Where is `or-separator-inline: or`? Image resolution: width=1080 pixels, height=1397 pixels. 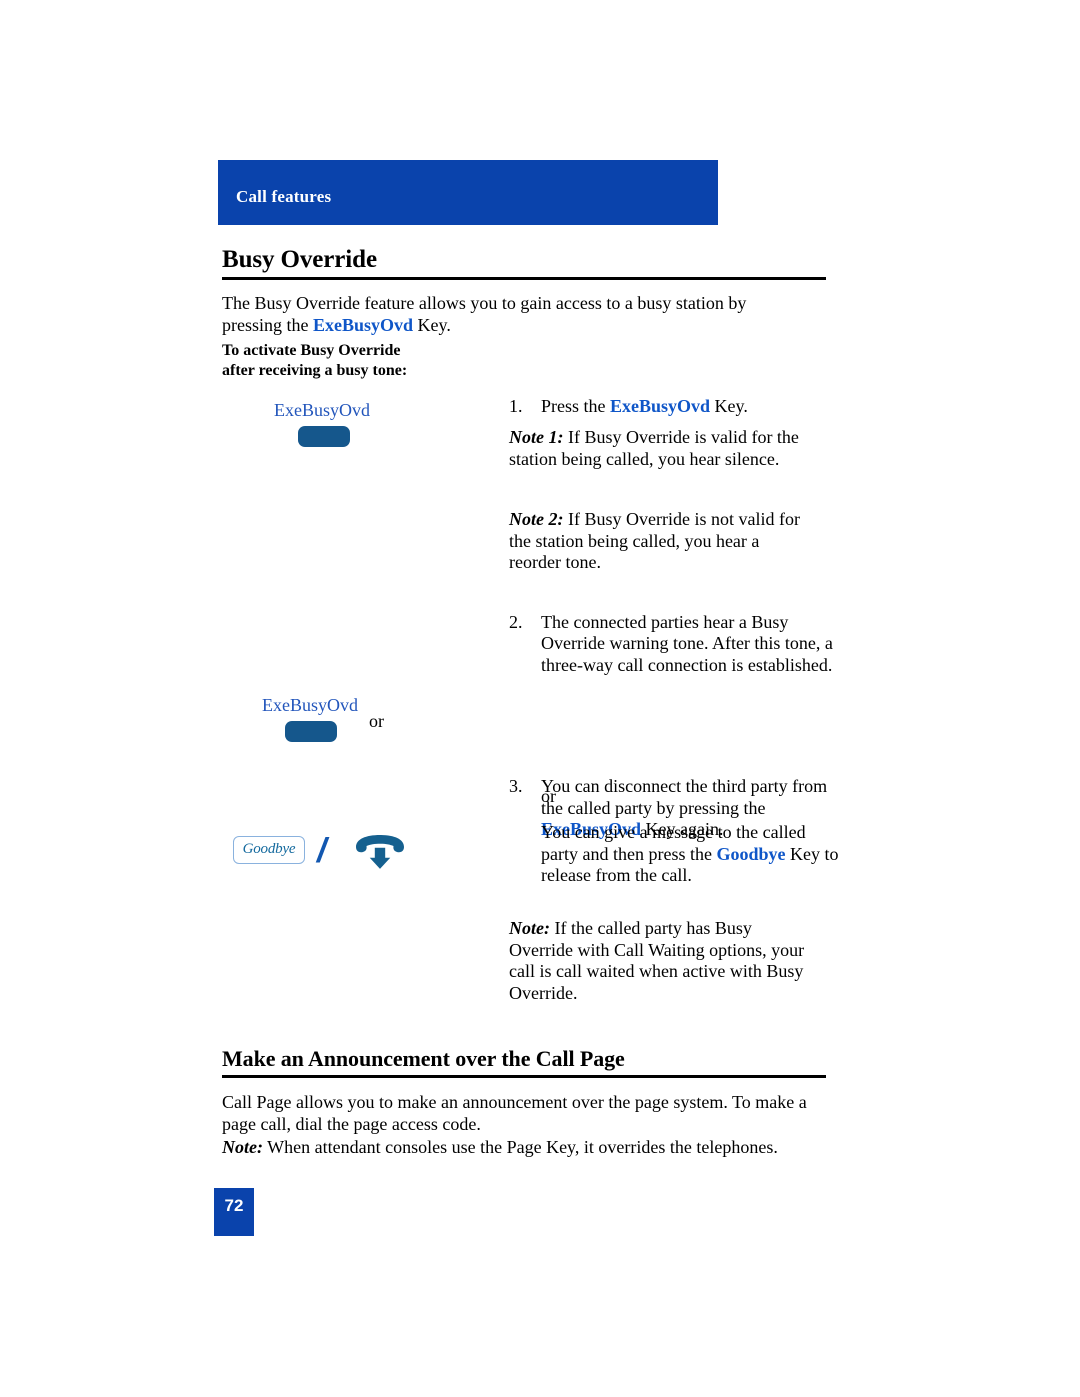 or-separator-inline: or is located at coordinates (376, 721).